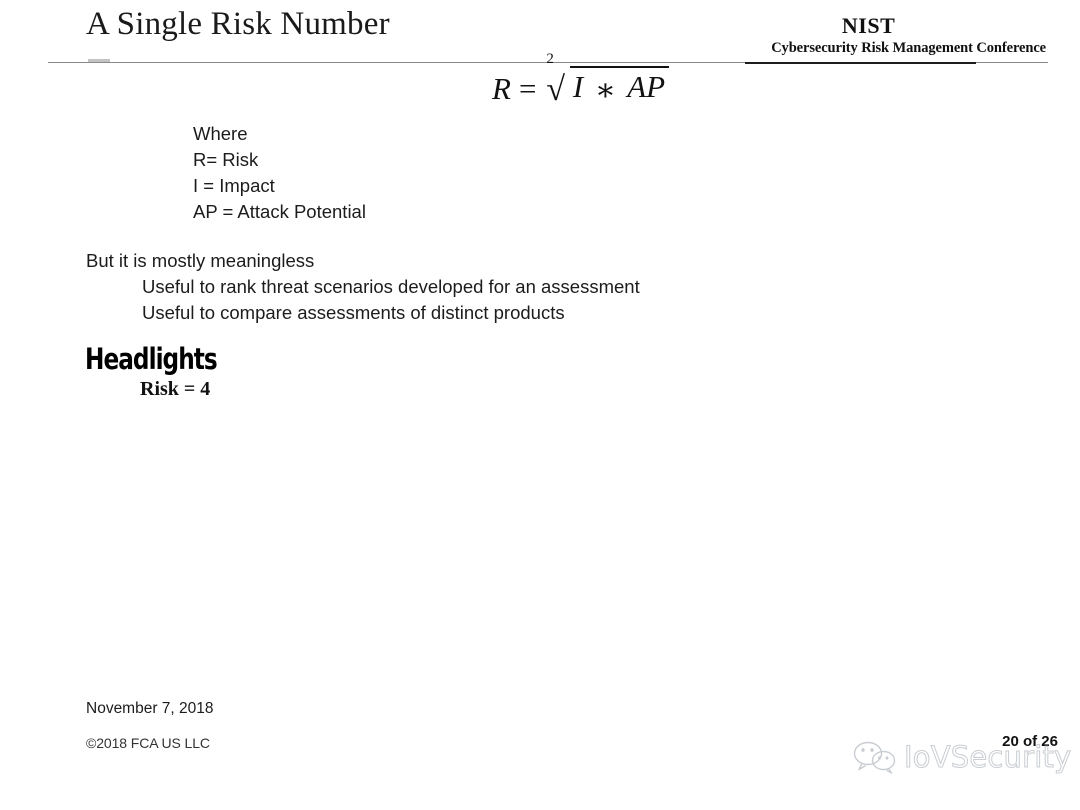 The height and width of the screenshot is (810, 1080). What do you see at coordinates (175, 389) in the screenshot?
I see `example-risk-value: Risk = 4` at bounding box center [175, 389].